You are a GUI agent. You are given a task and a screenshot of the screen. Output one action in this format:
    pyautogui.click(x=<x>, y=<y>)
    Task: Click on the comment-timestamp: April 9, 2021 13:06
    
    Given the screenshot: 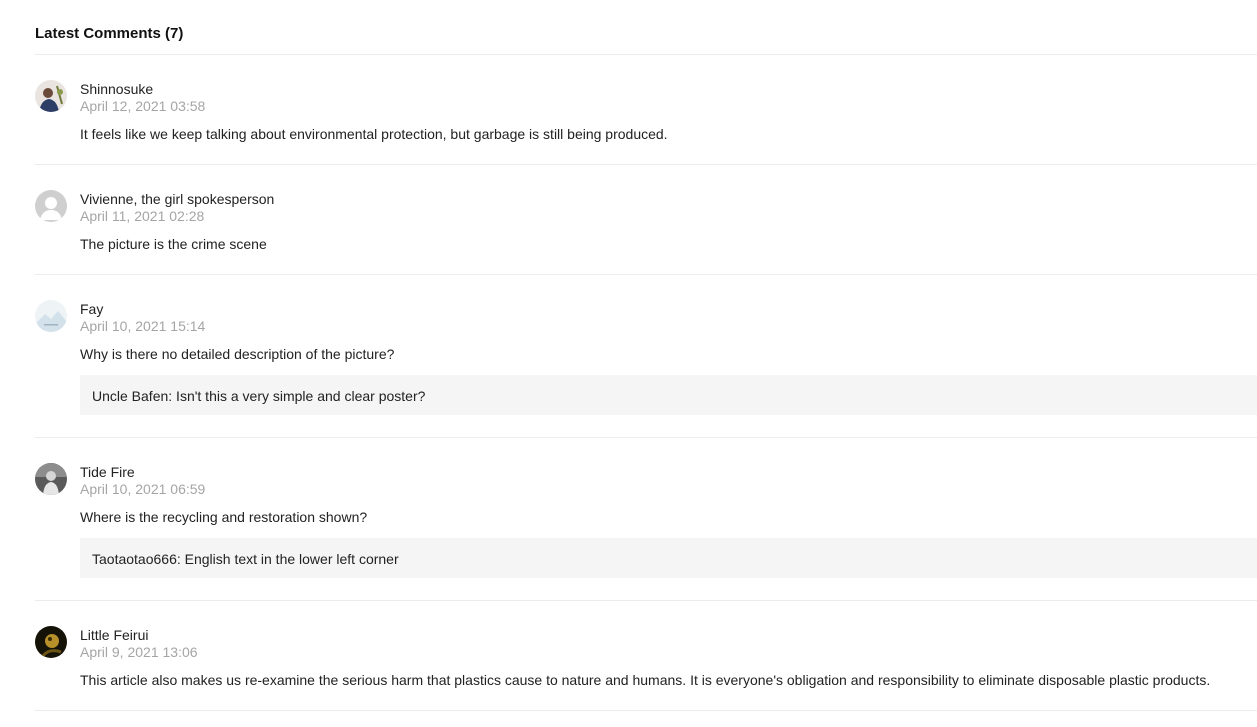 What is the action you would take?
    pyautogui.click(x=139, y=652)
    